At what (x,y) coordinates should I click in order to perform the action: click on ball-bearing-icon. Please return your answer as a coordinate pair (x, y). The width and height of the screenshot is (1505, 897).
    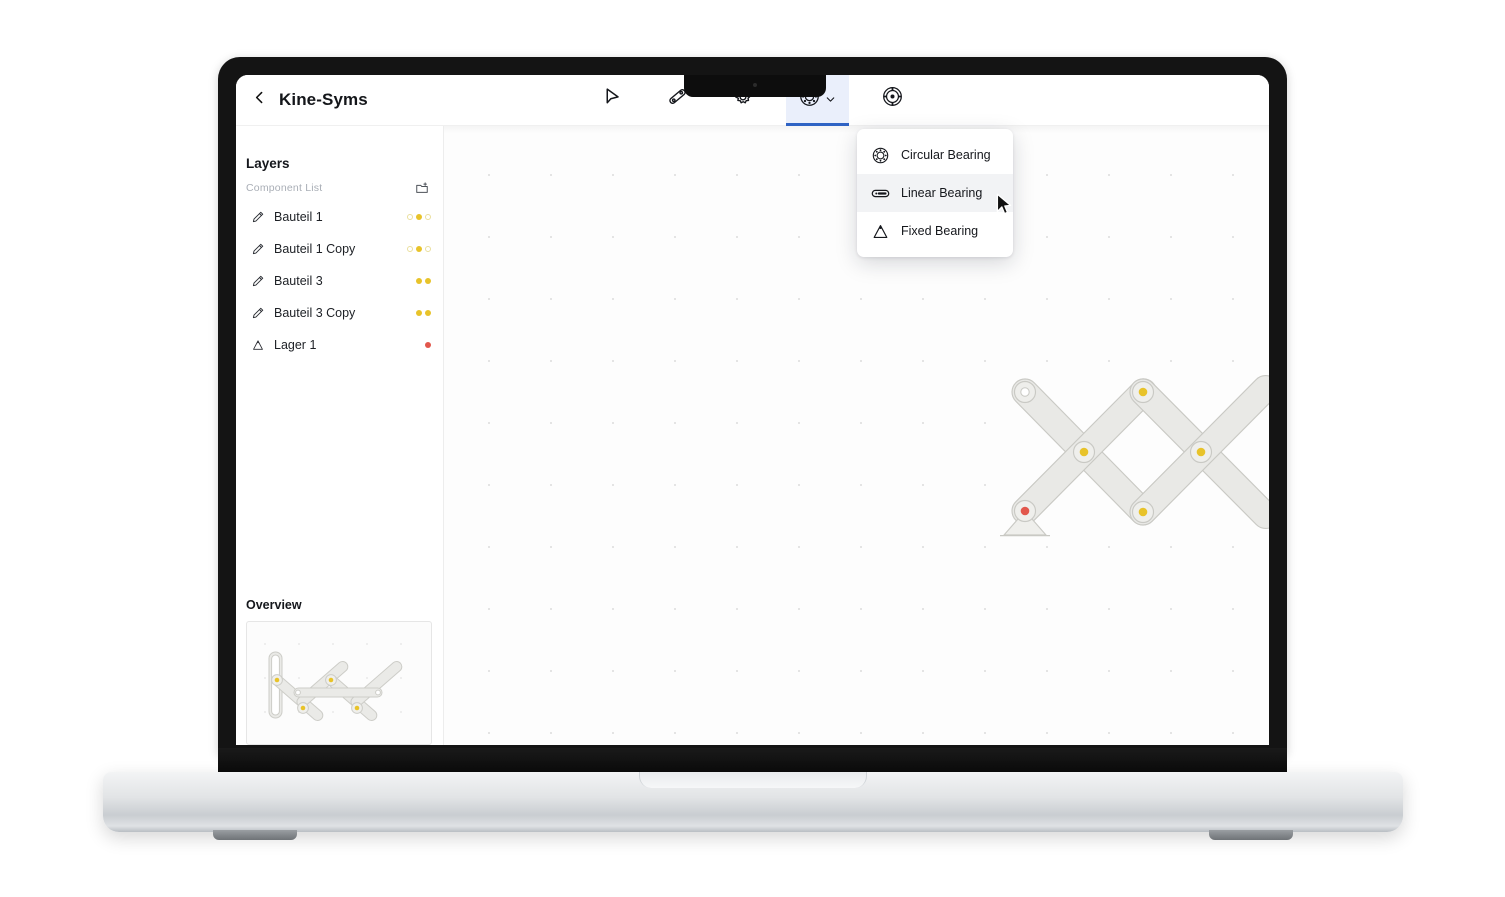
    Looking at the image, I should click on (880, 155).